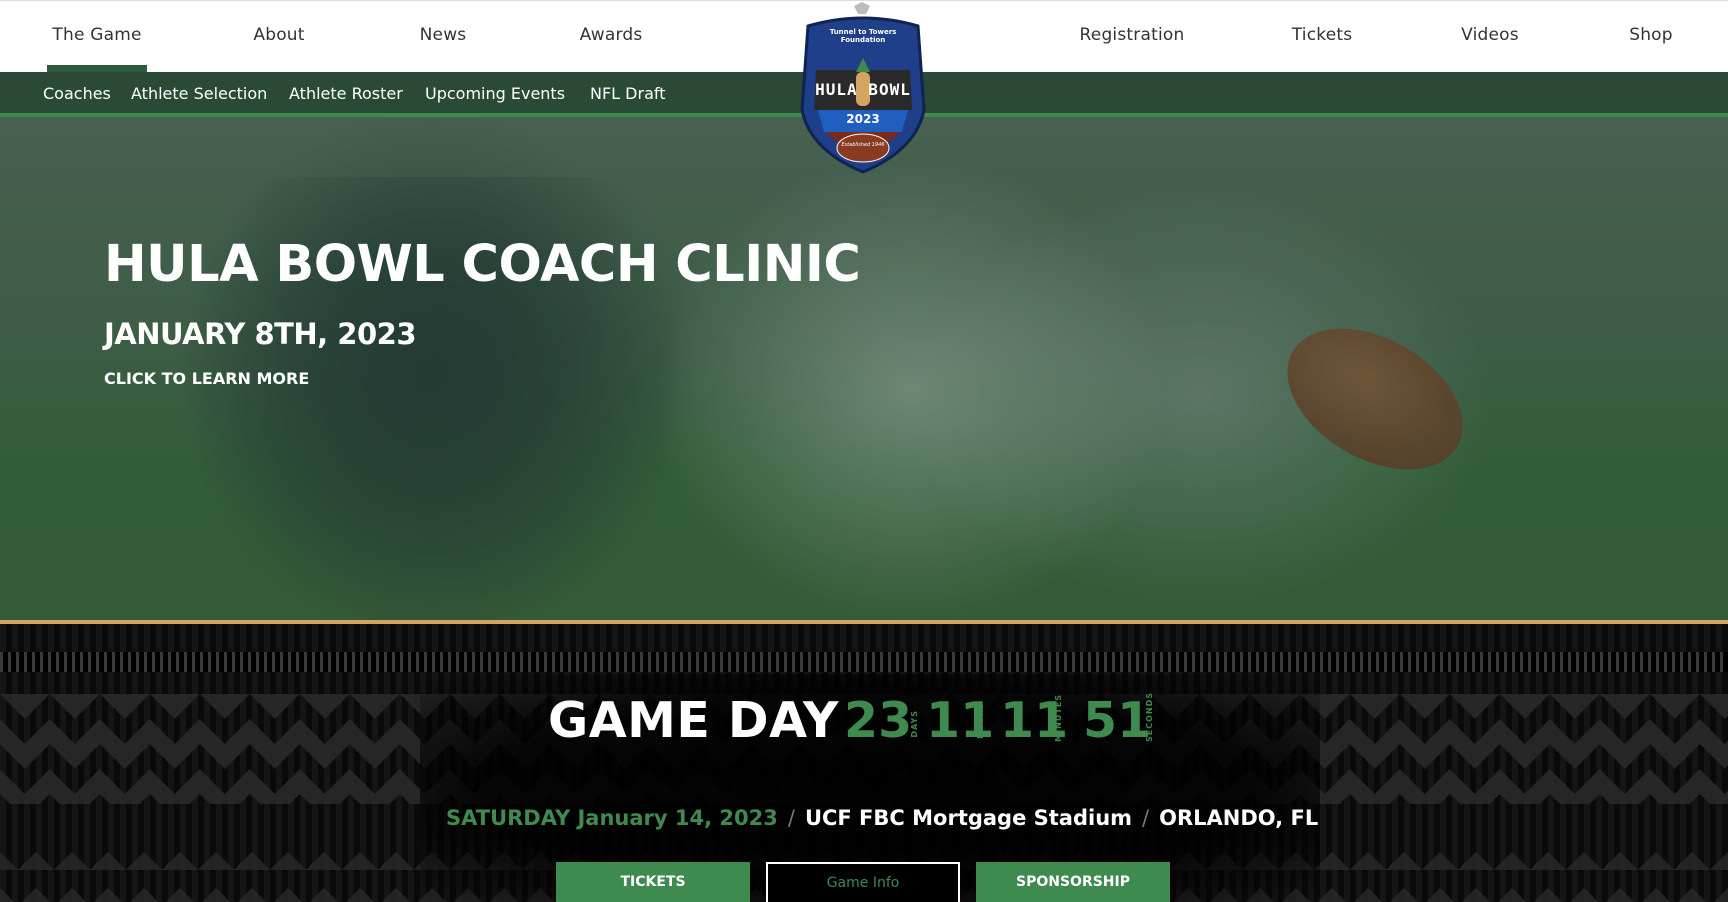 Image resolution: width=1728 pixels, height=902 pixels. Describe the element at coordinates (980, 720) in the screenshot. I see `countdown-hours-label: HOURS` at that location.